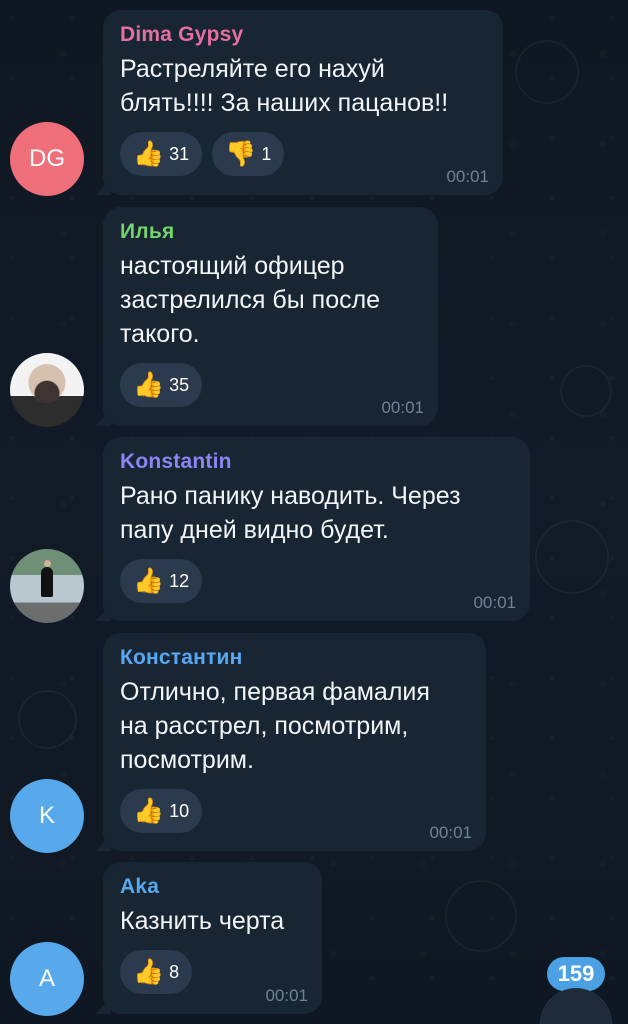 The image size is (628, 1024). Describe the element at coordinates (241, 153) in the screenshot. I see `thumbs-down-icon: 👎` at that location.